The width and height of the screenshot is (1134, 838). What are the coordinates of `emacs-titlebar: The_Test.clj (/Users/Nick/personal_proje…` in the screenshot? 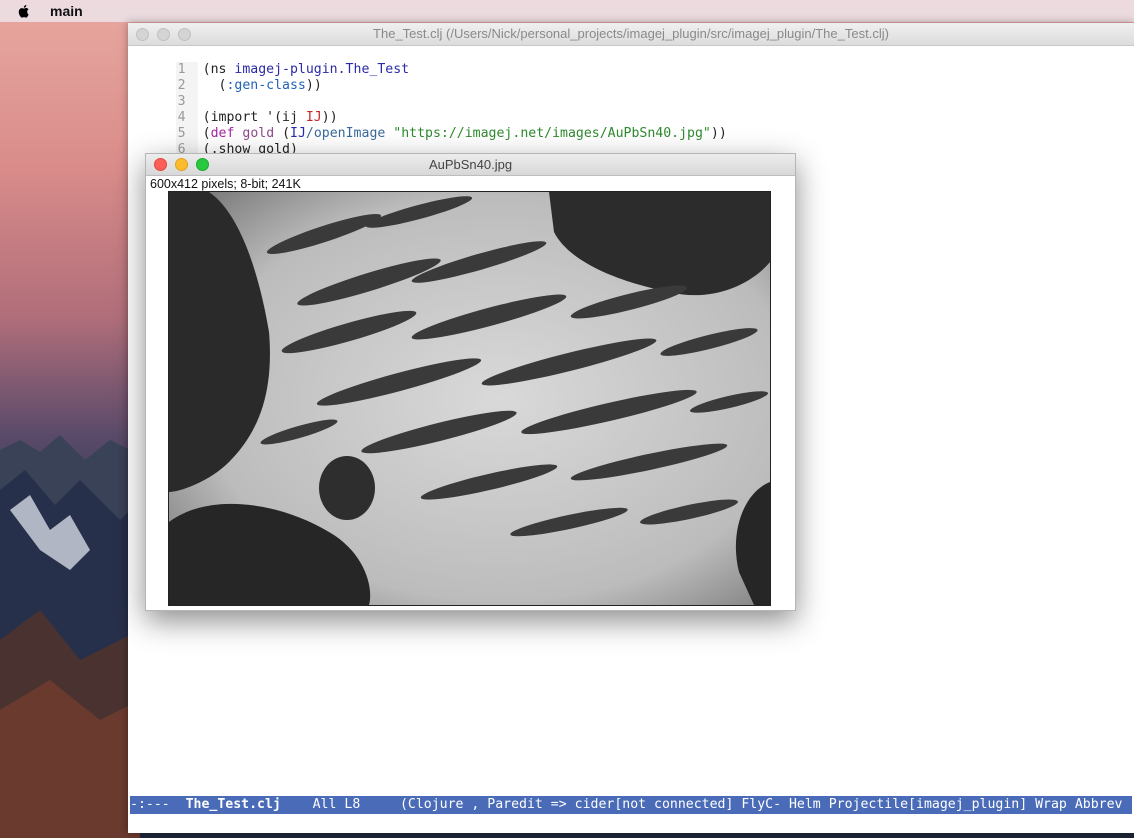 It's located at (631, 34).